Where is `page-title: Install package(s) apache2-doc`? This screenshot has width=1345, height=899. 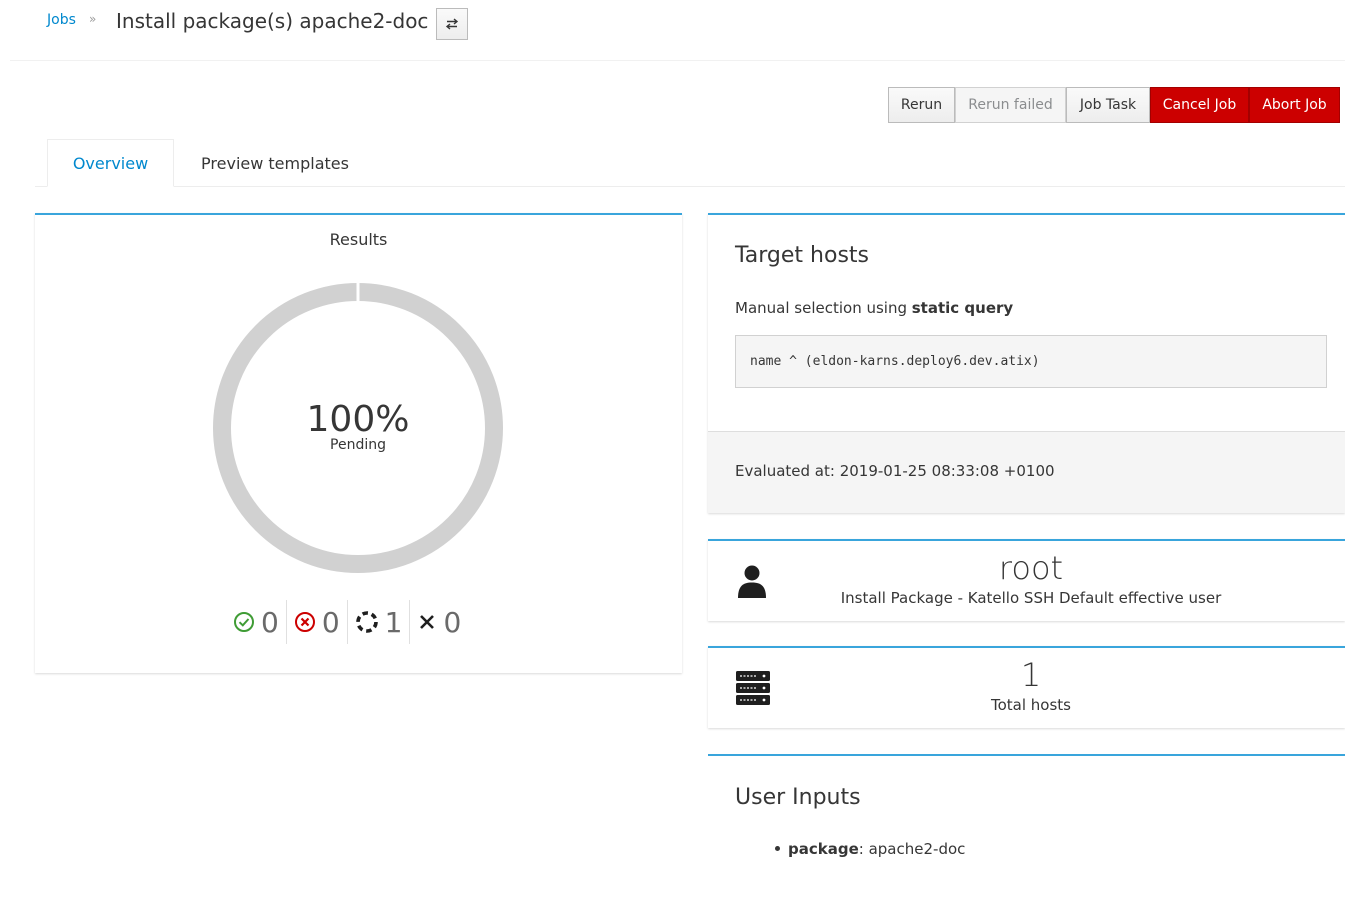 page-title: Install package(s) apache2-doc is located at coordinates (272, 21).